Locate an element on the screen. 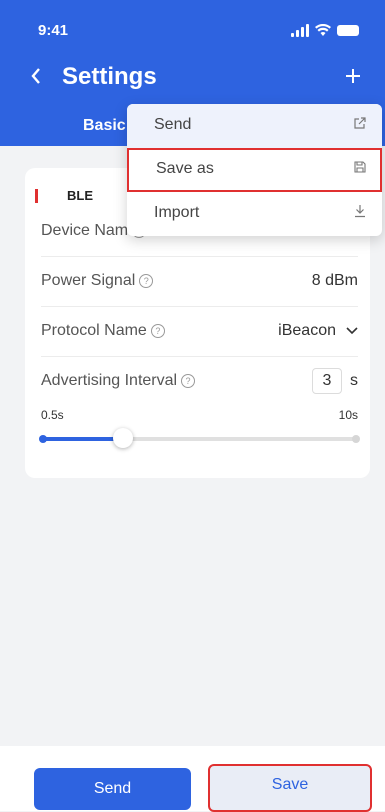 This screenshot has height=812, width=385. wifi-icon is located at coordinates (323, 30).